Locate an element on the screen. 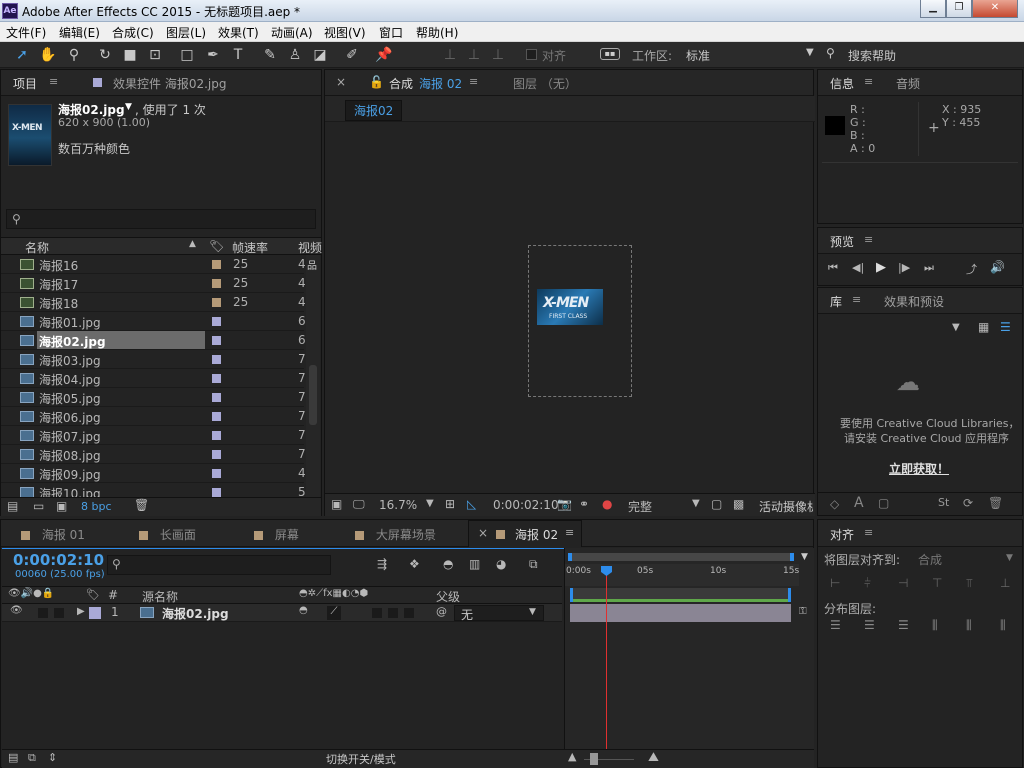 This screenshot has width=1024, height=768. puppet-pin-tool-icon: 📌 is located at coordinates (384, 55).